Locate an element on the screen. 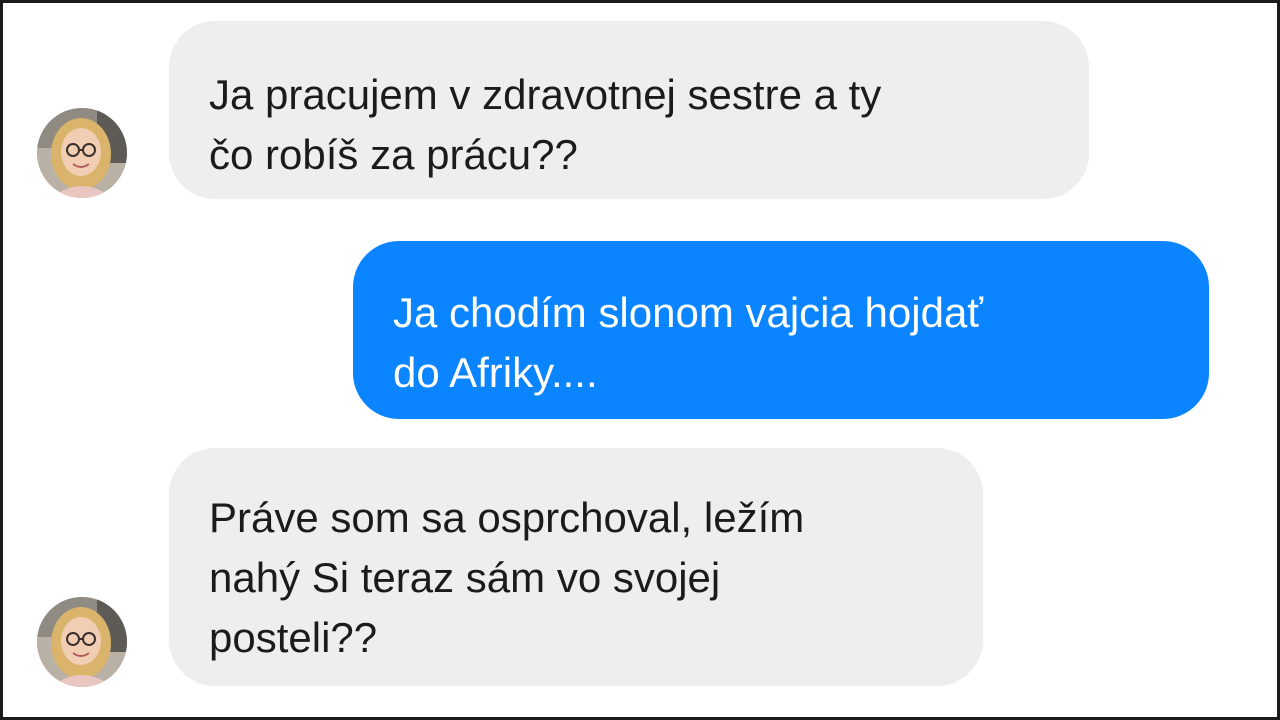 This screenshot has height=720, width=1280. message-text: posteli?? is located at coordinates (293, 637).